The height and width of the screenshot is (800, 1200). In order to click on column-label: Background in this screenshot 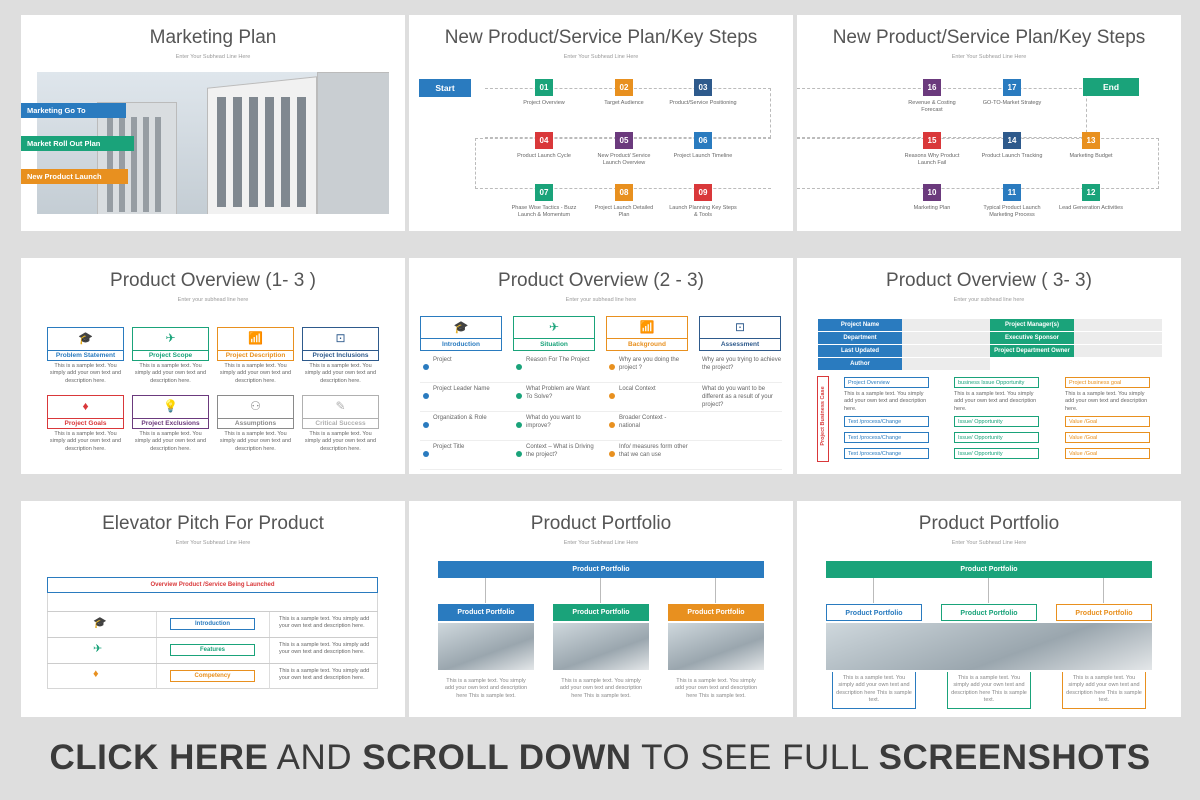, I will do `click(647, 344)`.